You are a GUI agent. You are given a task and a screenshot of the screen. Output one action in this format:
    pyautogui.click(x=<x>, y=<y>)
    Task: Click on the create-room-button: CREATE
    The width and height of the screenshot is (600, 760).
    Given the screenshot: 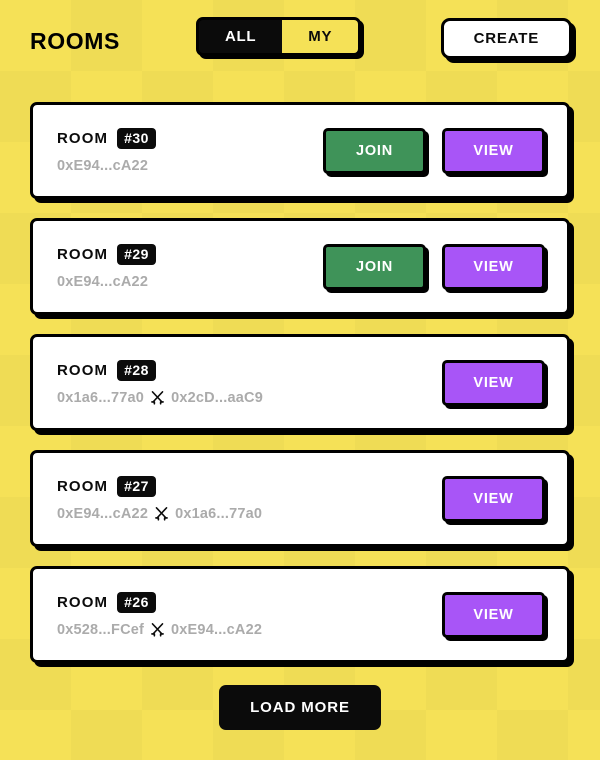 What is the action you would take?
    pyautogui.click(x=506, y=38)
    